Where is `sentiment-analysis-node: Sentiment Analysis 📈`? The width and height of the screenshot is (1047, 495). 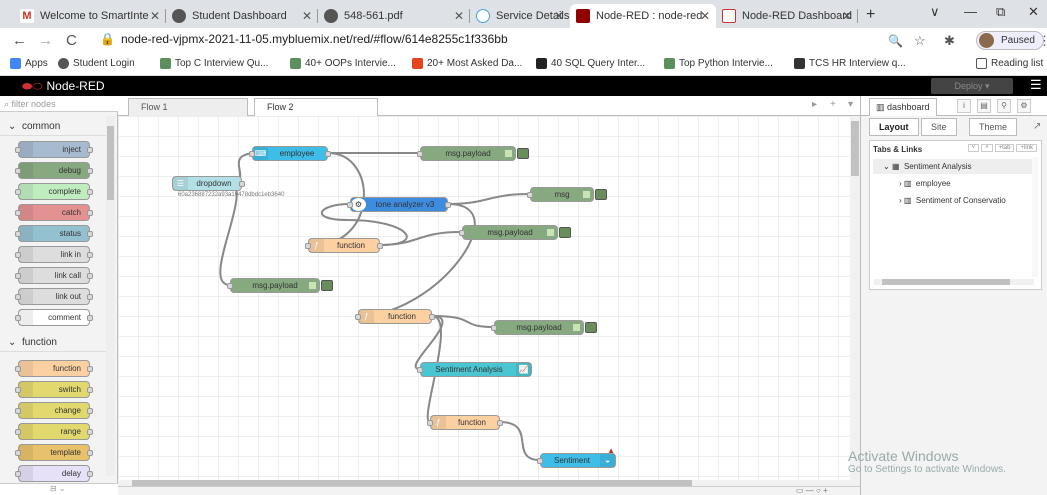
sentiment-analysis-node: Sentiment Analysis 📈 is located at coordinates (474, 369).